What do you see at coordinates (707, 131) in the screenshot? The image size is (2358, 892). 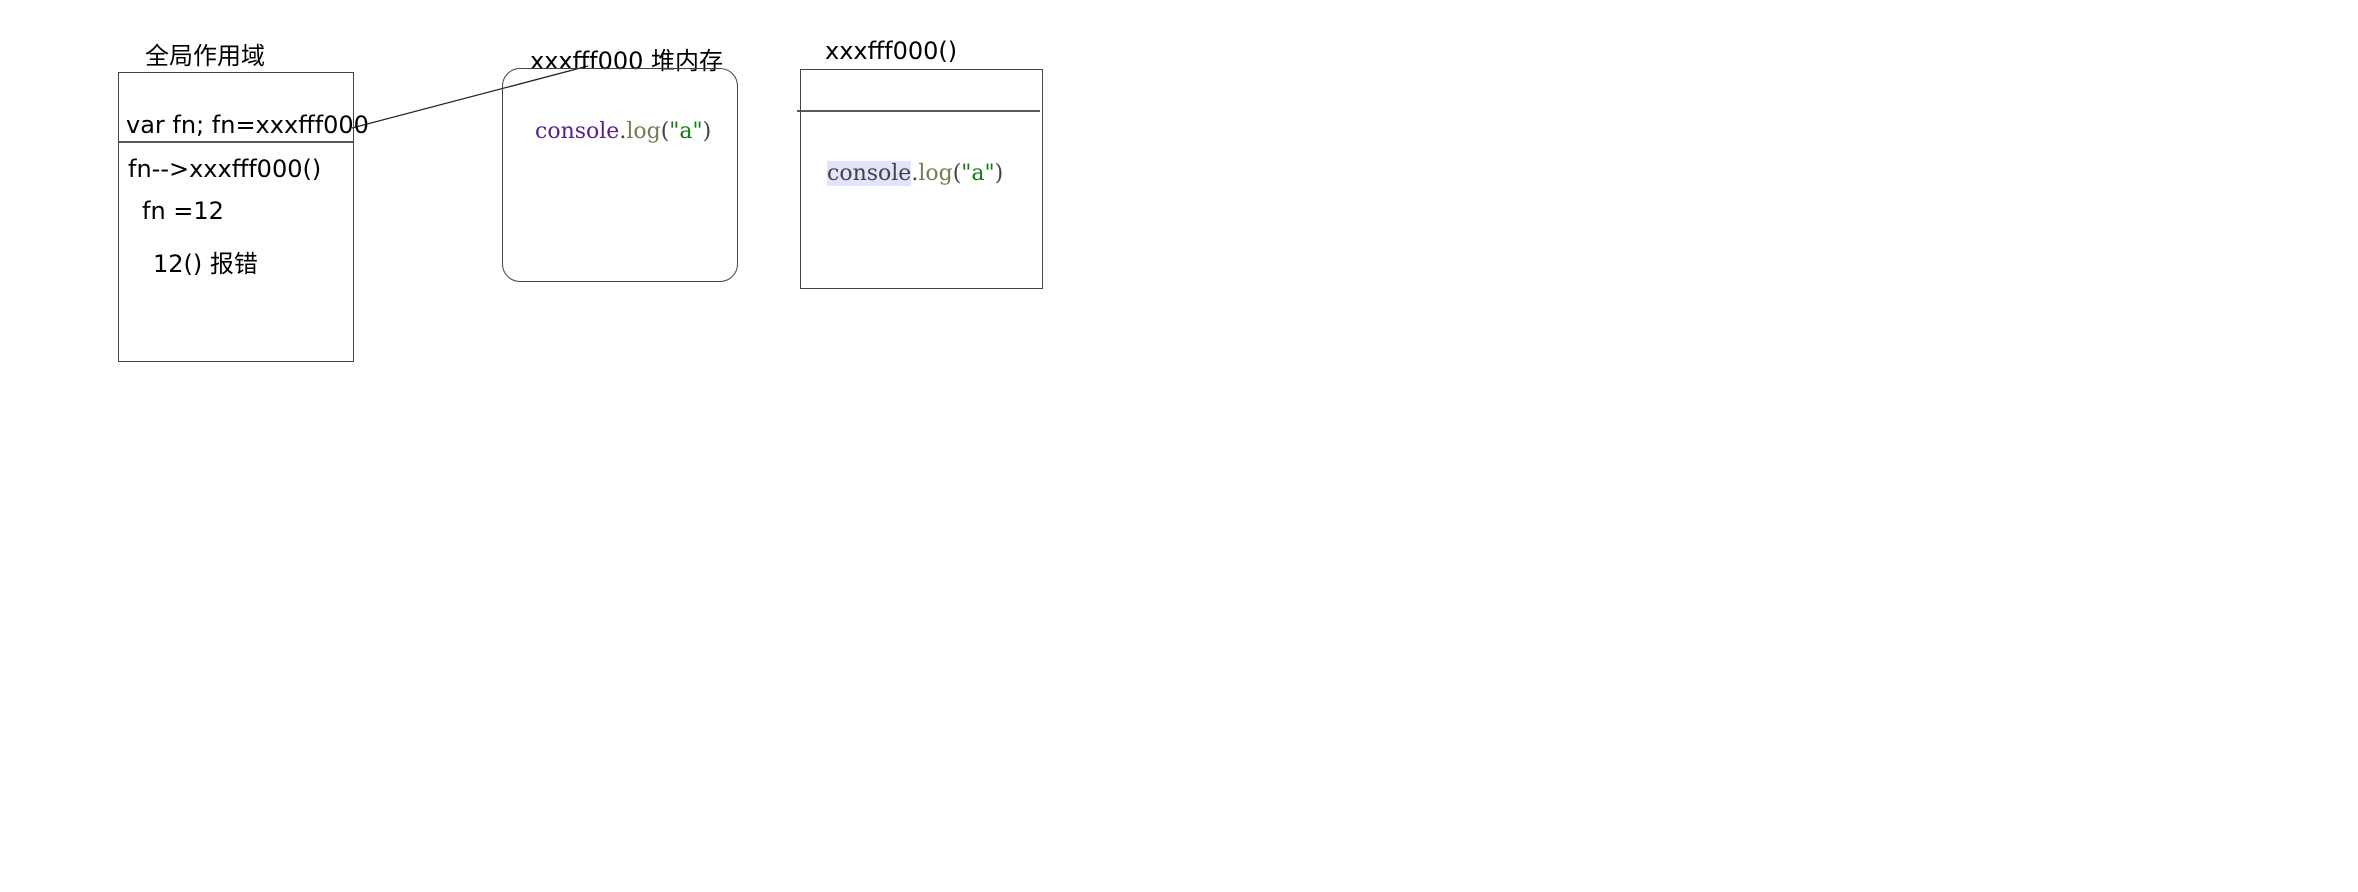 I see `heap-code-close: )` at bounding box center [707, 131].